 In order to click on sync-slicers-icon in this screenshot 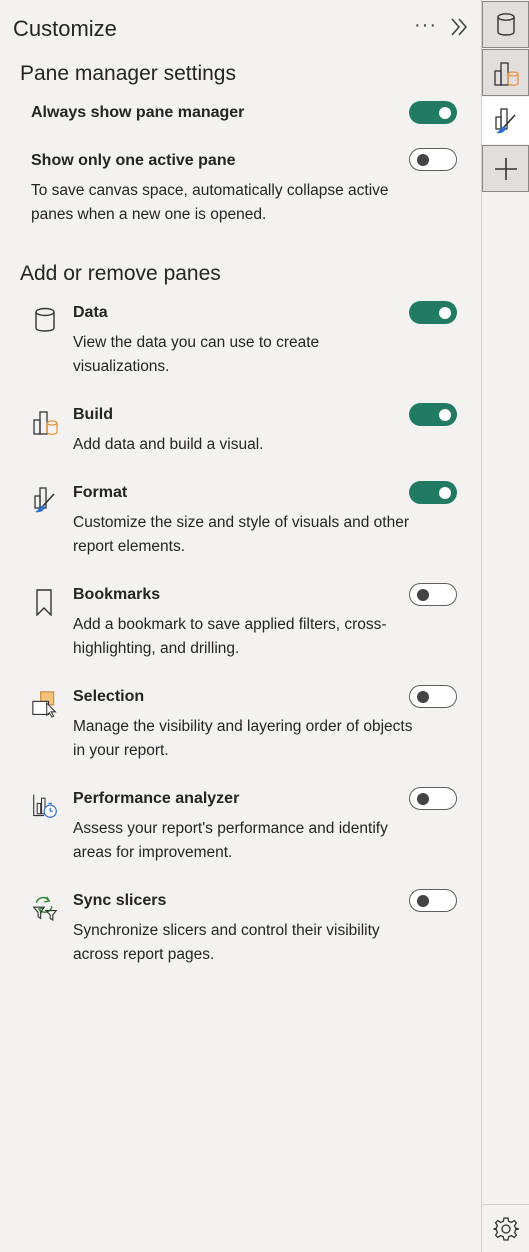, I will do `click(45, 909)`.